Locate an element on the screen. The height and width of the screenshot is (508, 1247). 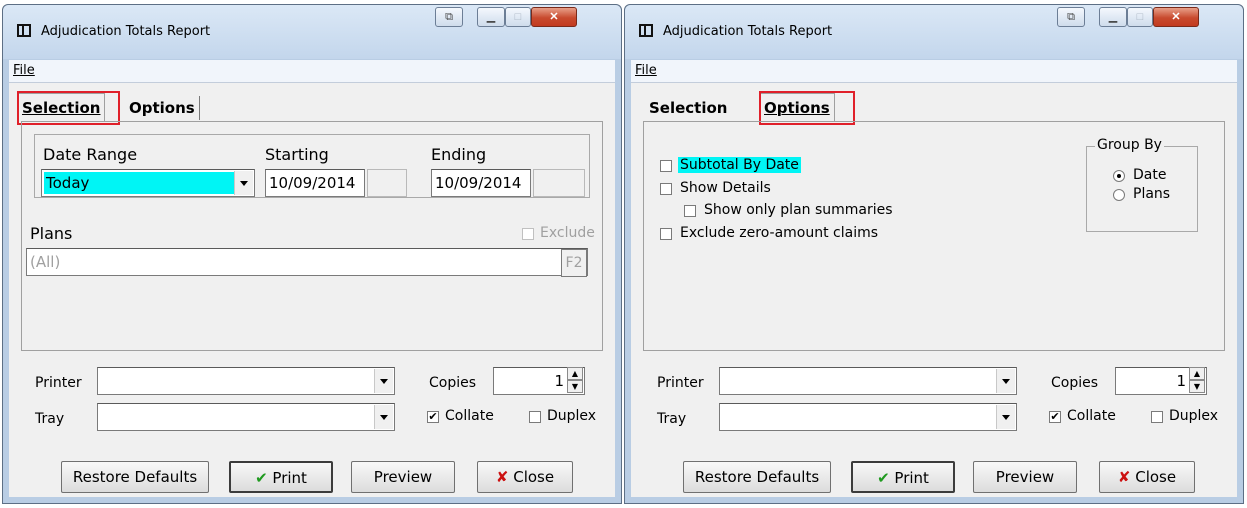
exclude-checkbox is located at coordinates (528, 234).